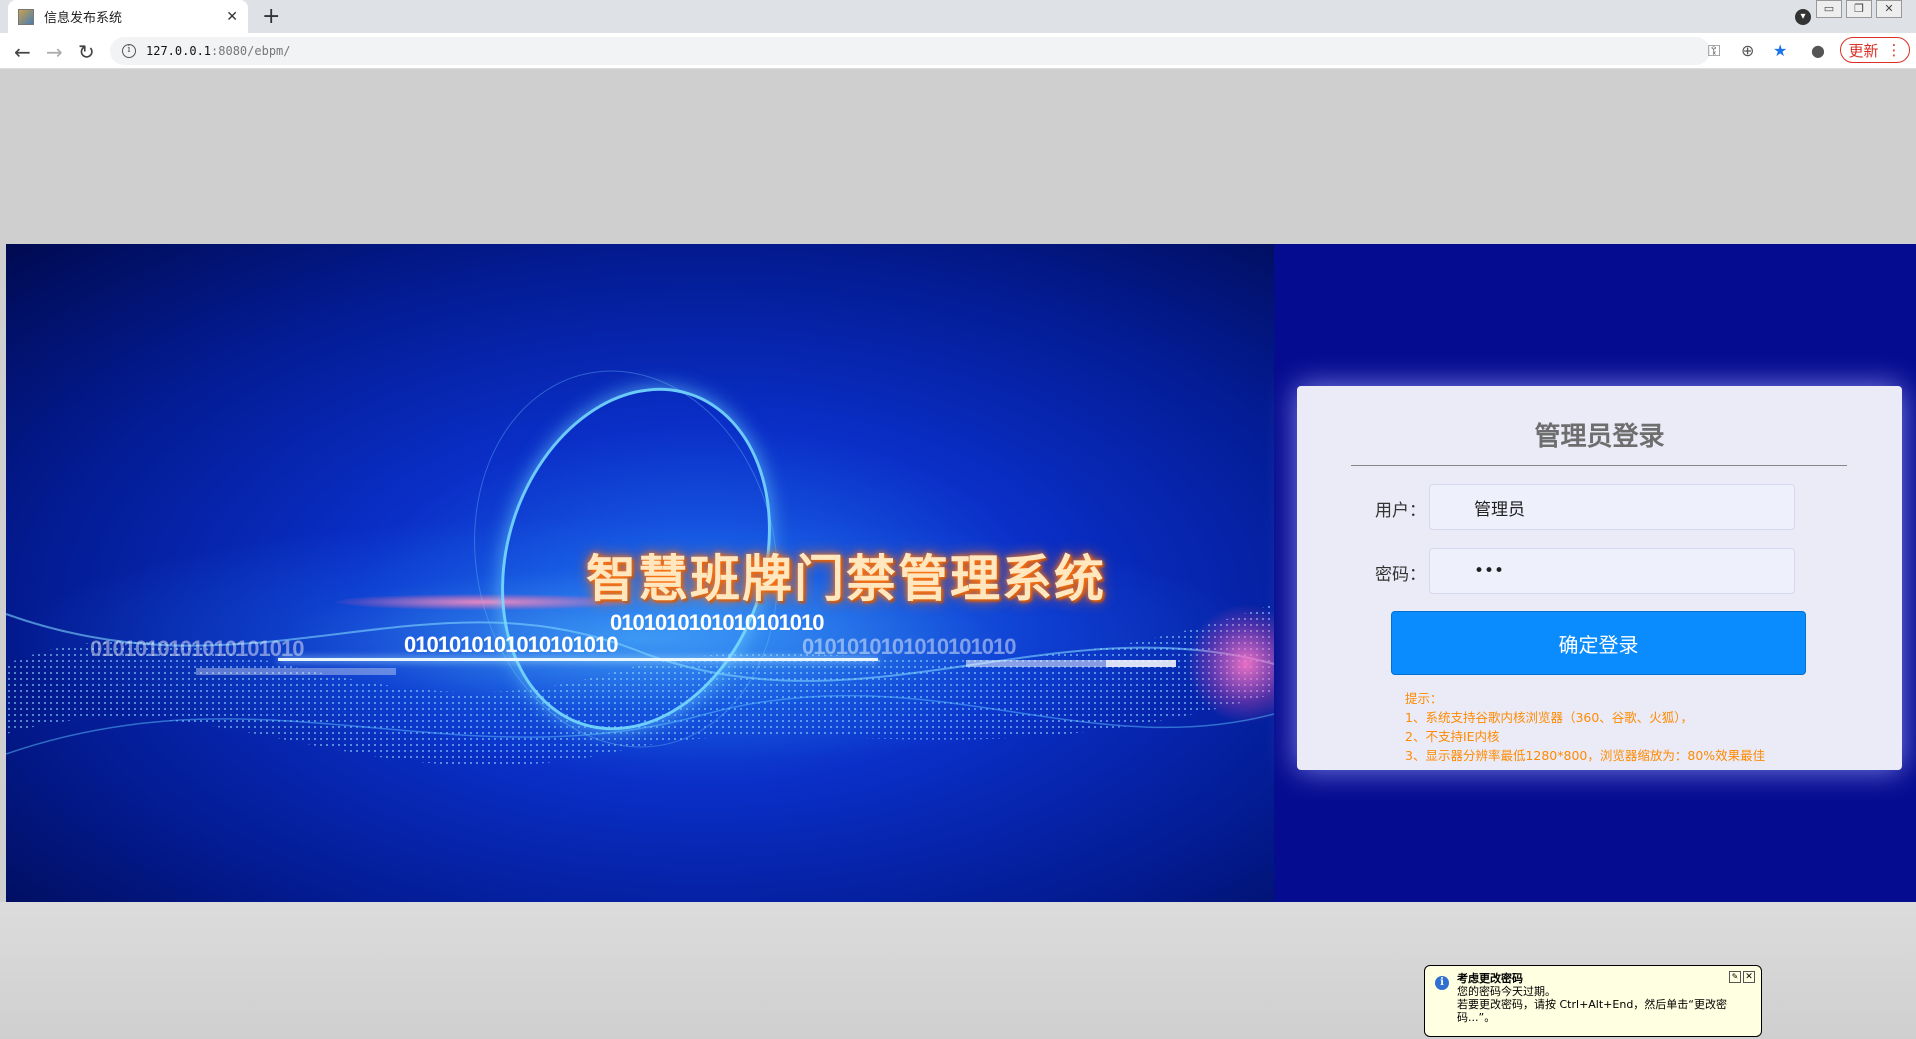 The image size is (1916, 1039). Describe the element at coordinates (1599, 465) in the screenshot. I see `login-divider` at that location.